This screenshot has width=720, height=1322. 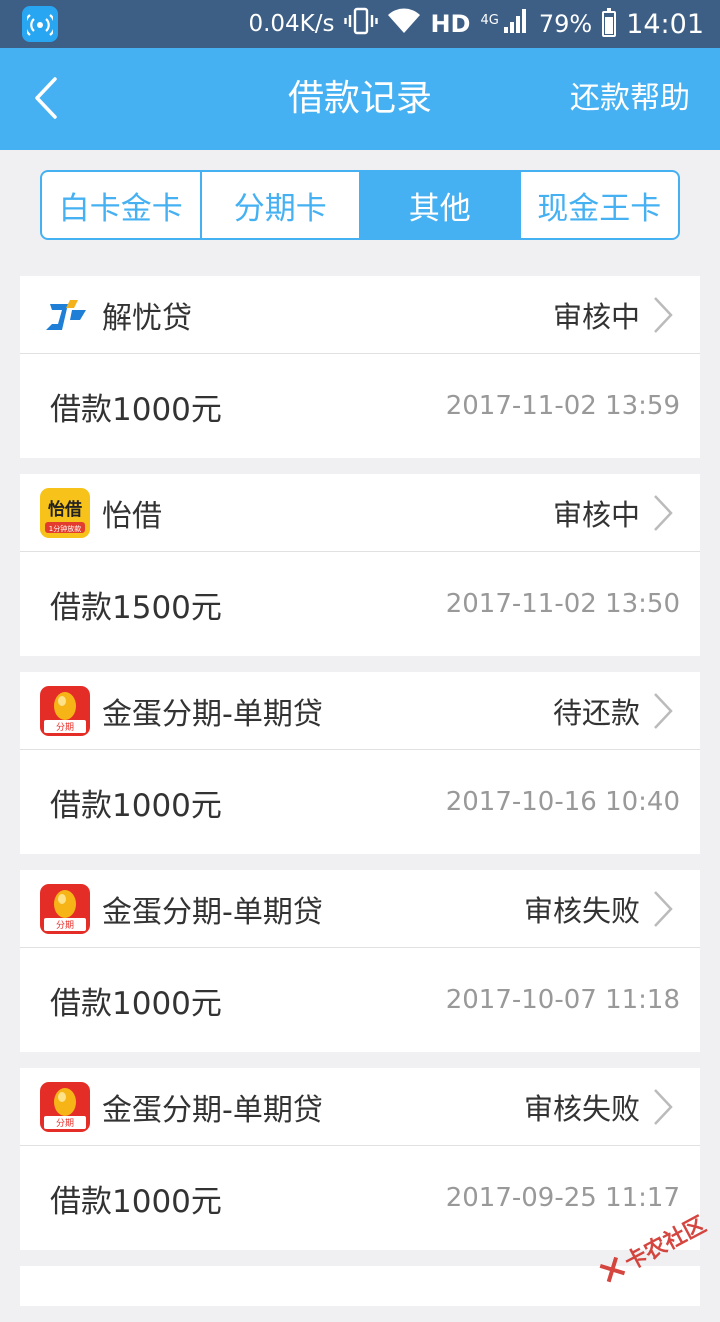 I want to click on card-header: 怡借 1分钟放款 怡借 审核中, so click(x=360, y=513).